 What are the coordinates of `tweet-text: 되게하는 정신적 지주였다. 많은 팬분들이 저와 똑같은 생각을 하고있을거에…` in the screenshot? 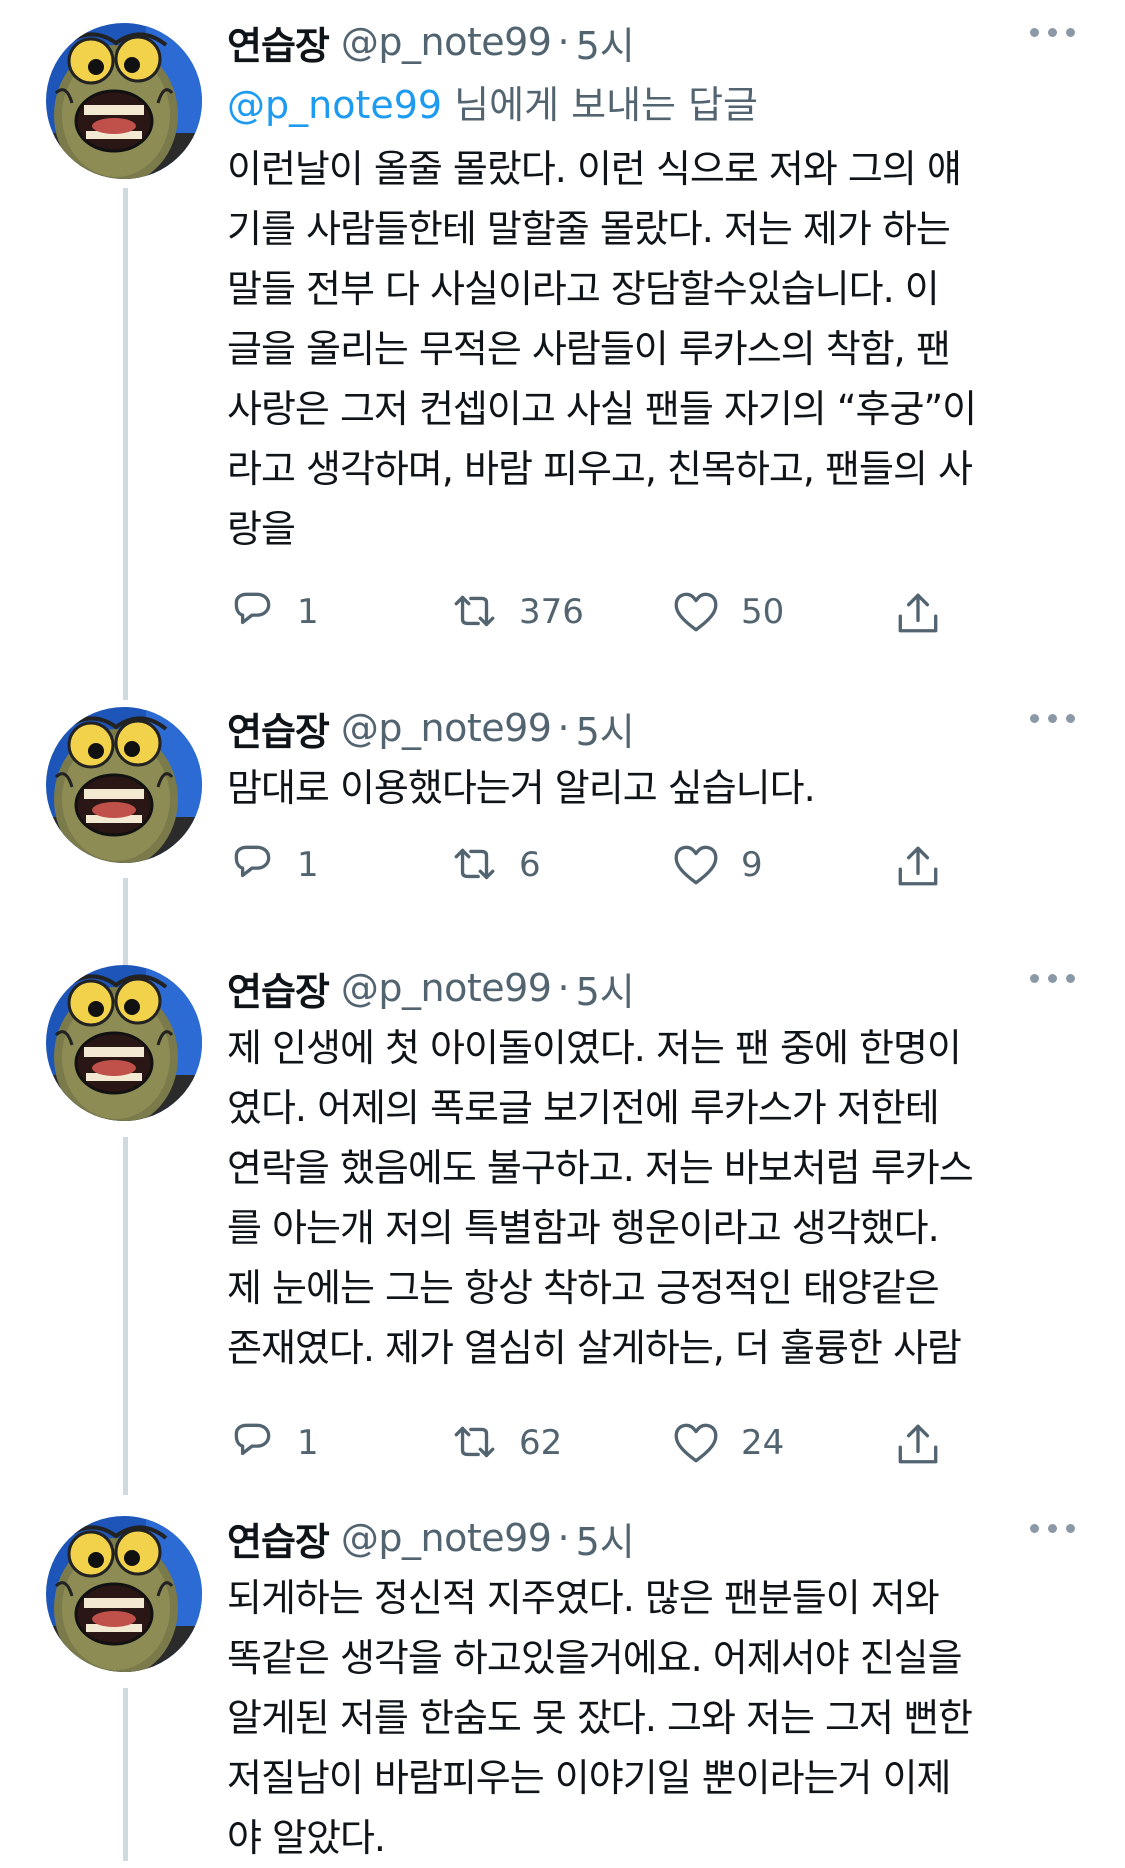 It's located at (600, 1718).